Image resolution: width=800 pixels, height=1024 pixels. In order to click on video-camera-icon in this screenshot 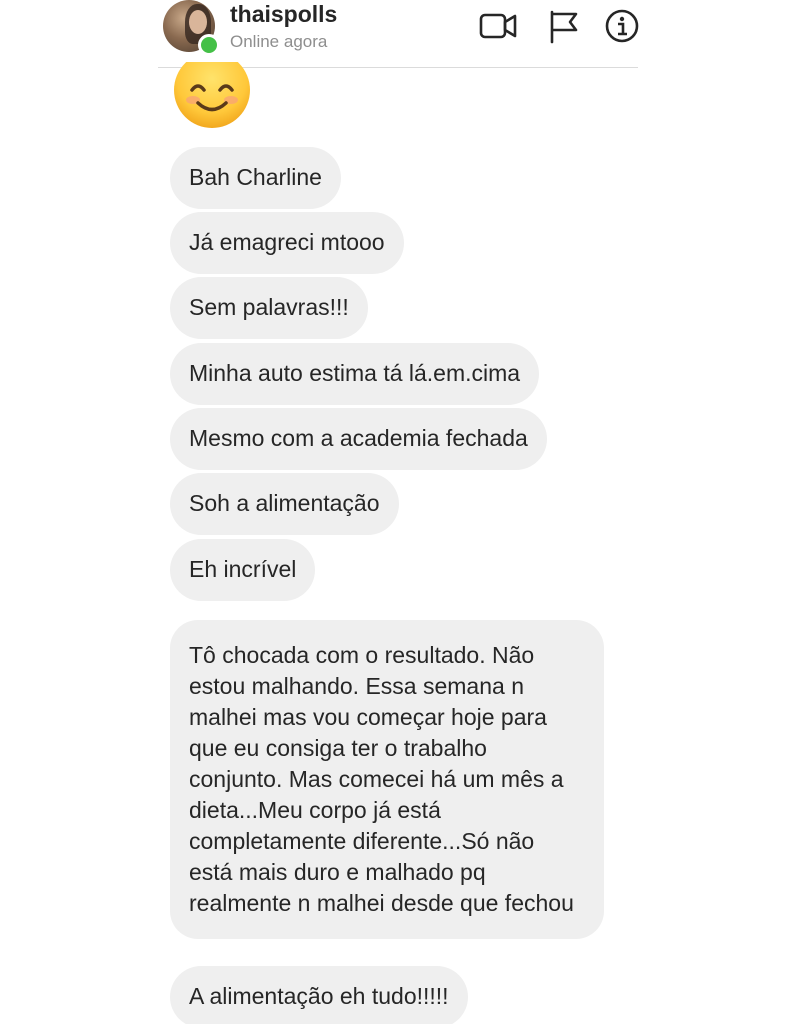, I will do `click(498, 26)`.